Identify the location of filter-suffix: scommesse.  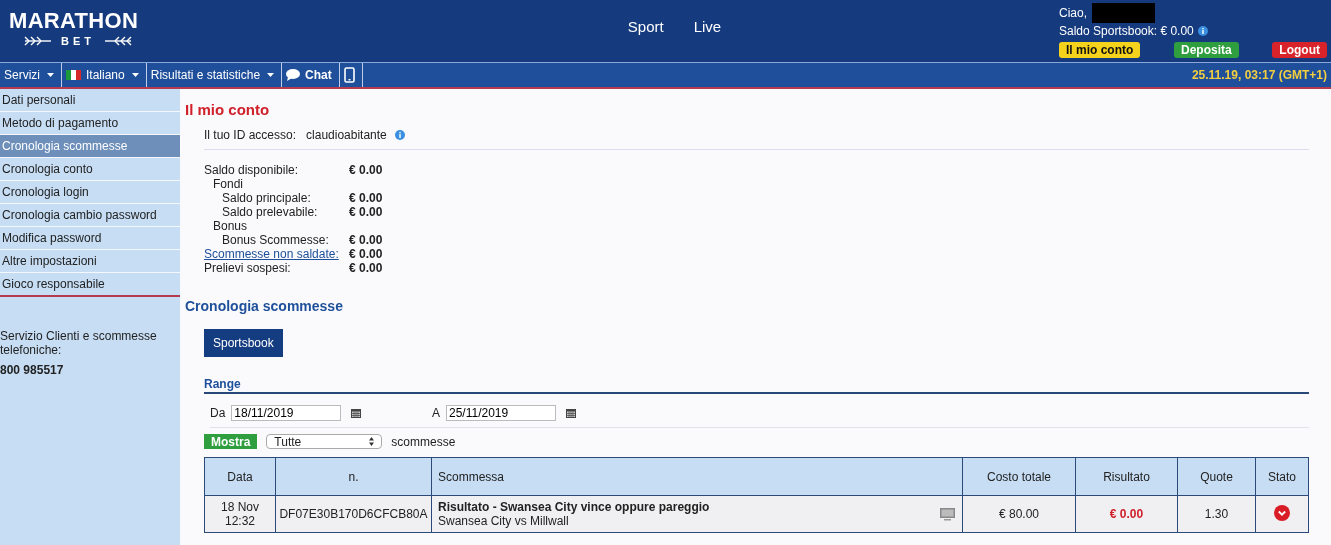
(423, 441).